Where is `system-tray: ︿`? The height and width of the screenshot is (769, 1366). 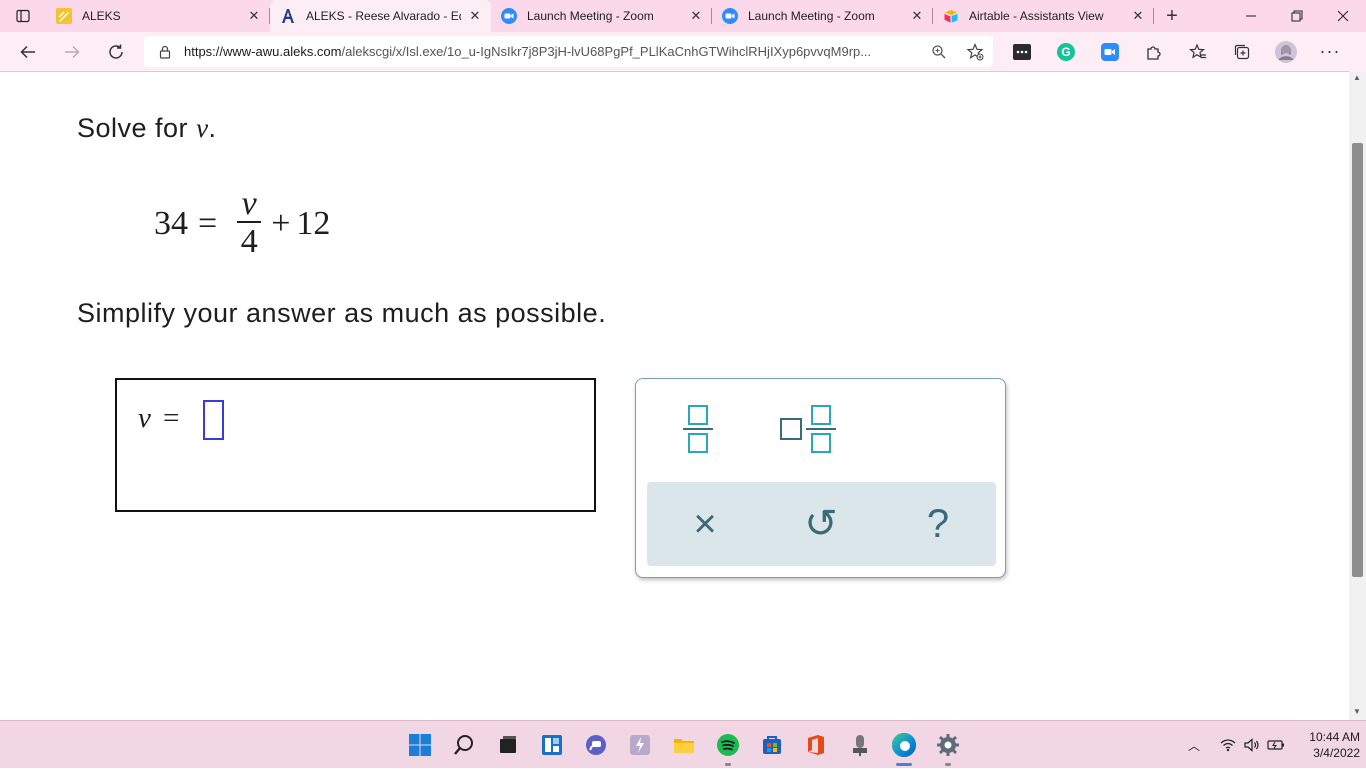
system-tray: ︿ is located at coordinates (1235, 745).